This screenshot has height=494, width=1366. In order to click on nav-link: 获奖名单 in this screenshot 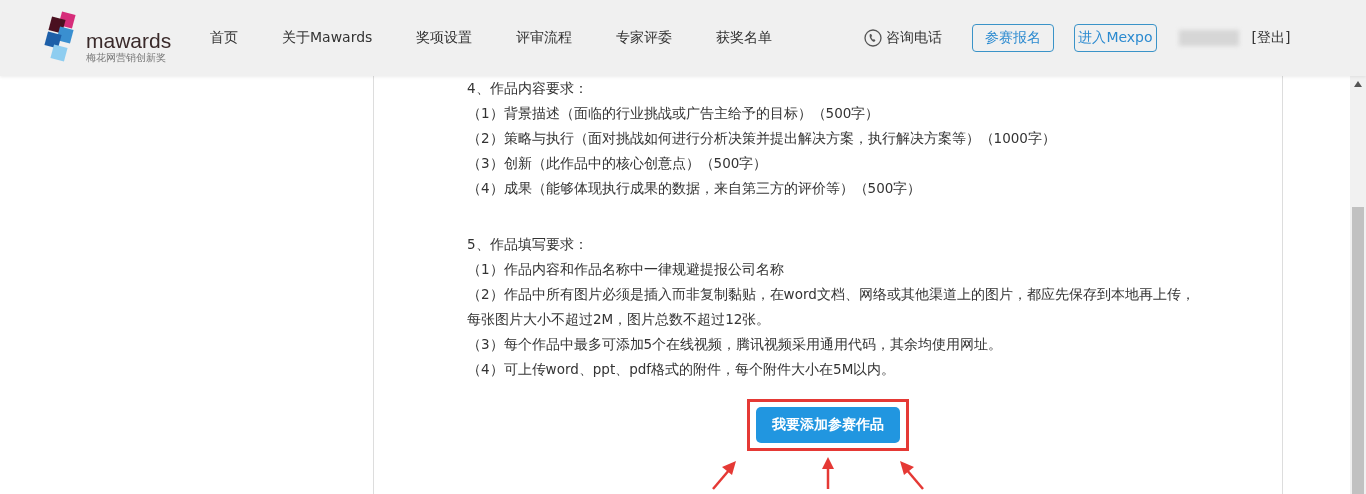, I will do `click(744, 38)`.